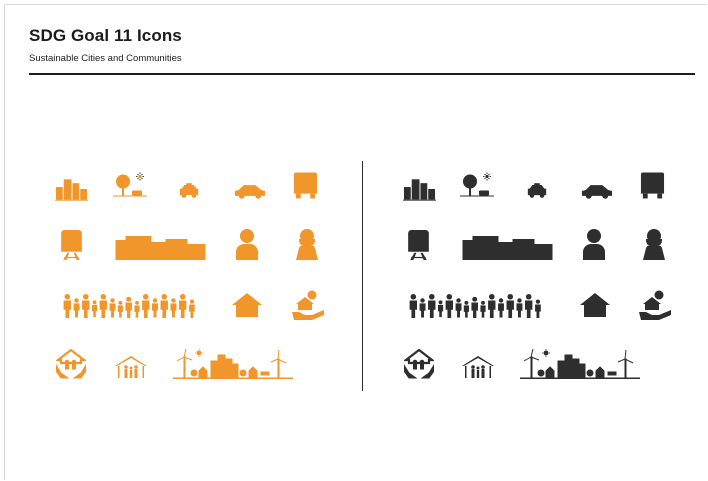 This screenshot has height=481, width=708. Describe the element at coordinates (362, 74) in the screenshot. I see `header-rule` at that location.